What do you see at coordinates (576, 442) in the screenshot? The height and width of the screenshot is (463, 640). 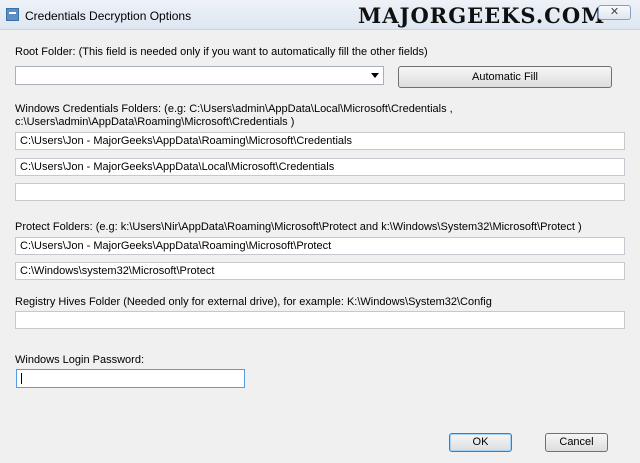 I see `cancel-button: Cancel` at bounding box center [576, 442].